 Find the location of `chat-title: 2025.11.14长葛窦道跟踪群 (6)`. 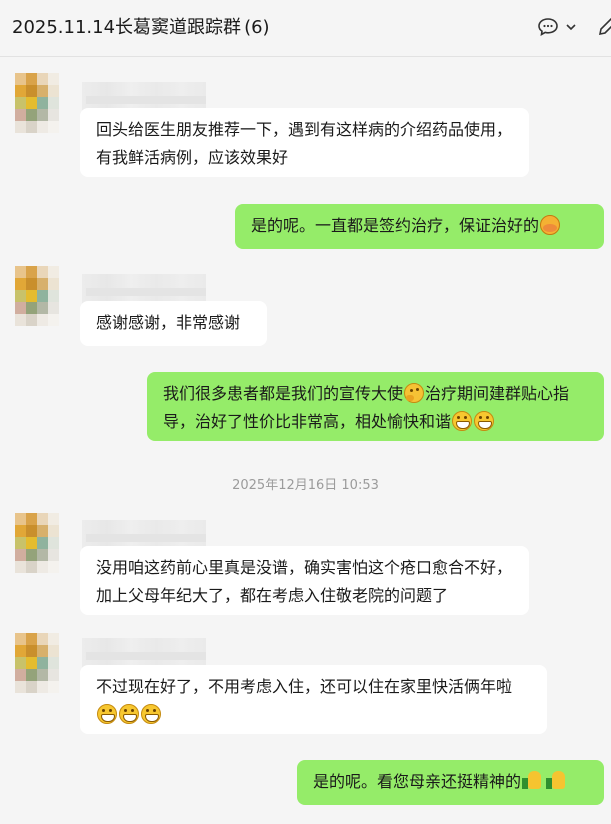

chat-title: 2025.11.14长葛窦道跟踪群 (6) is located at coordinates (141, 28).